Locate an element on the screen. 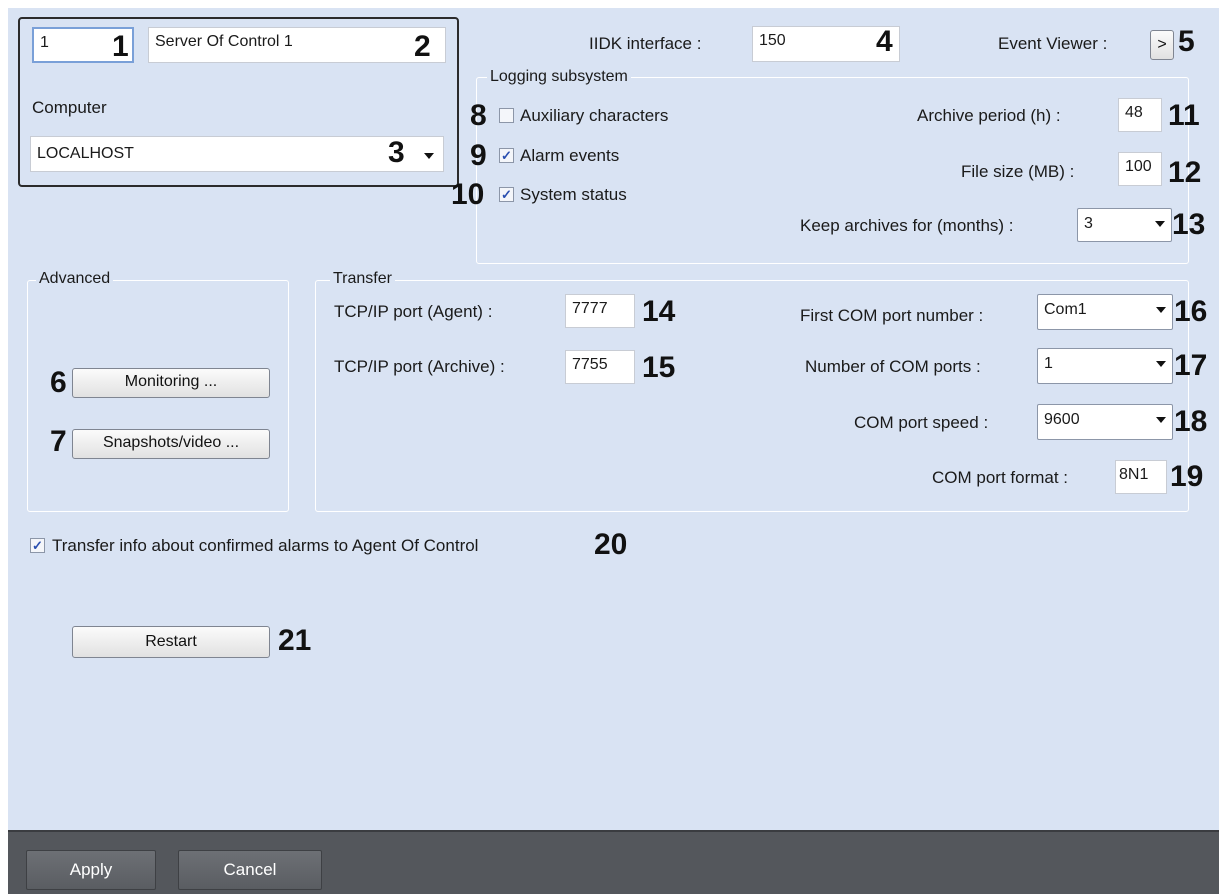  logging-group-title: Logging subsystem is located at coordinates (559, 77).